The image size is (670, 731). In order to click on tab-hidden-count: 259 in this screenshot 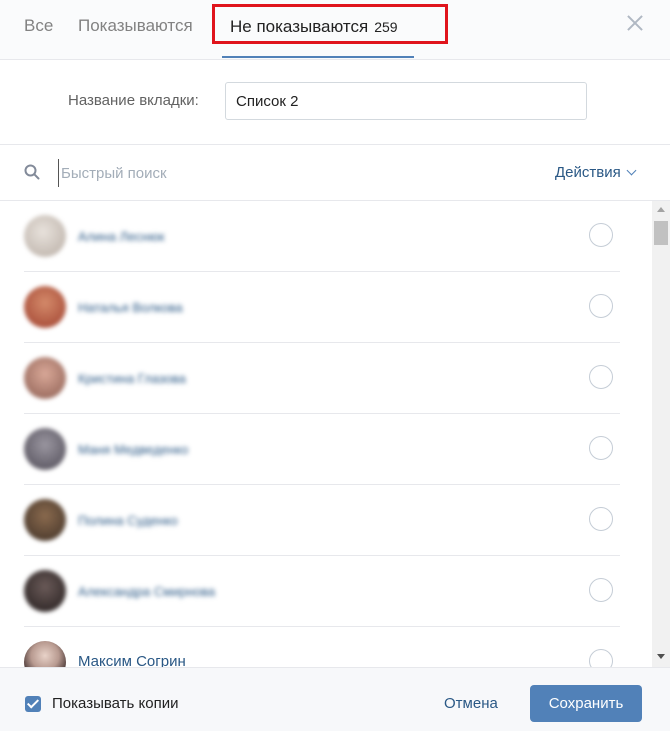, I will do `click(386, 27)`.